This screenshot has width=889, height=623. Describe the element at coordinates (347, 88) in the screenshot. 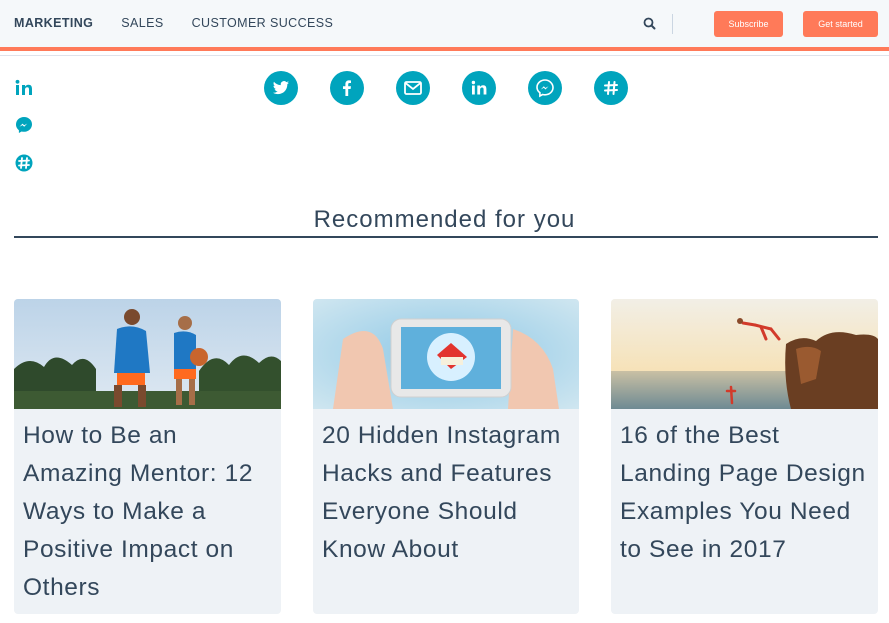

I see `facebook-icon` at that location.